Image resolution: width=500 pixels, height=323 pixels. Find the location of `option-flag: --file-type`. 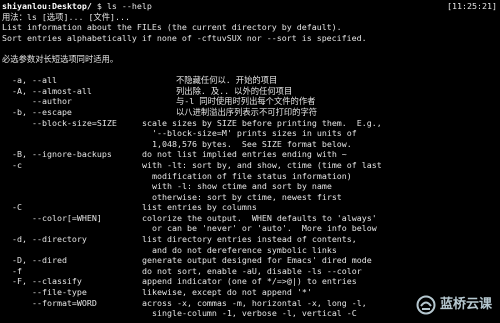

option-flag: --file-type is located at coordinates (44, 292).